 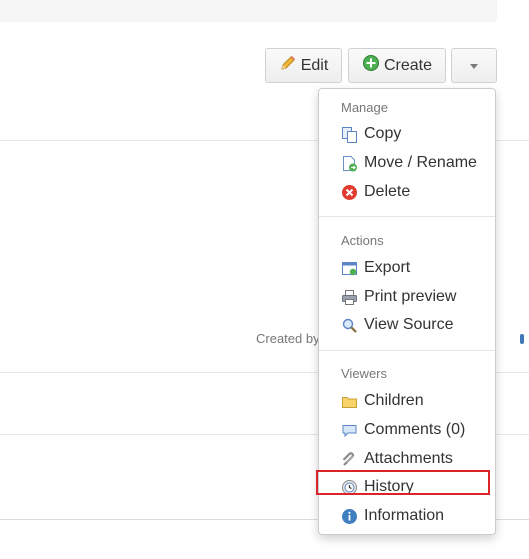 I want to click on magnifier-icon, so click(x=349, y=325).